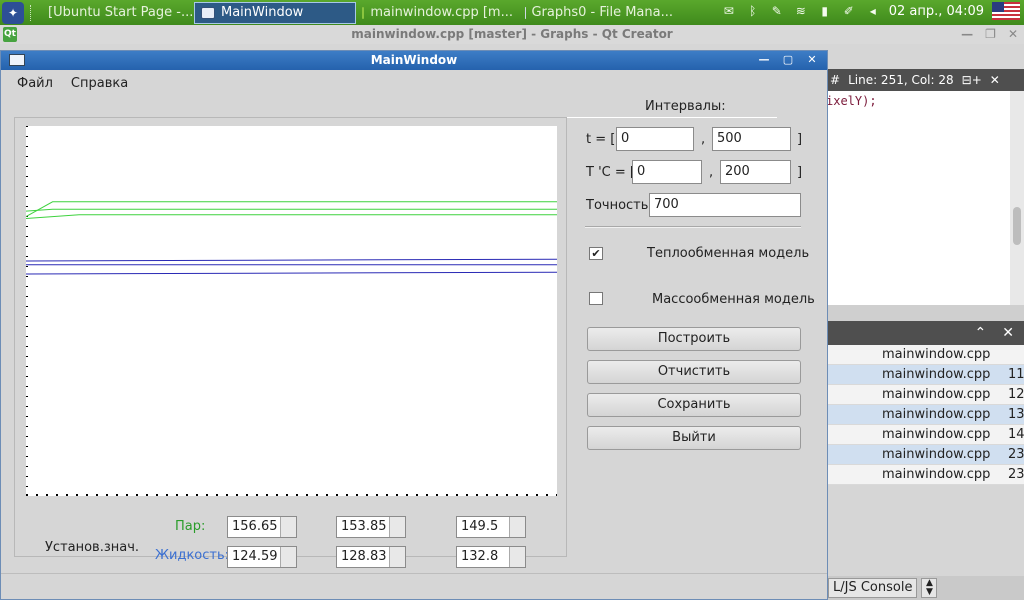 This screenshot has height=600, width=1024. What do you see at coordinates (725, 205) in the screenshot?
I see `precision-field: 700` at bounding box center [725, 205].